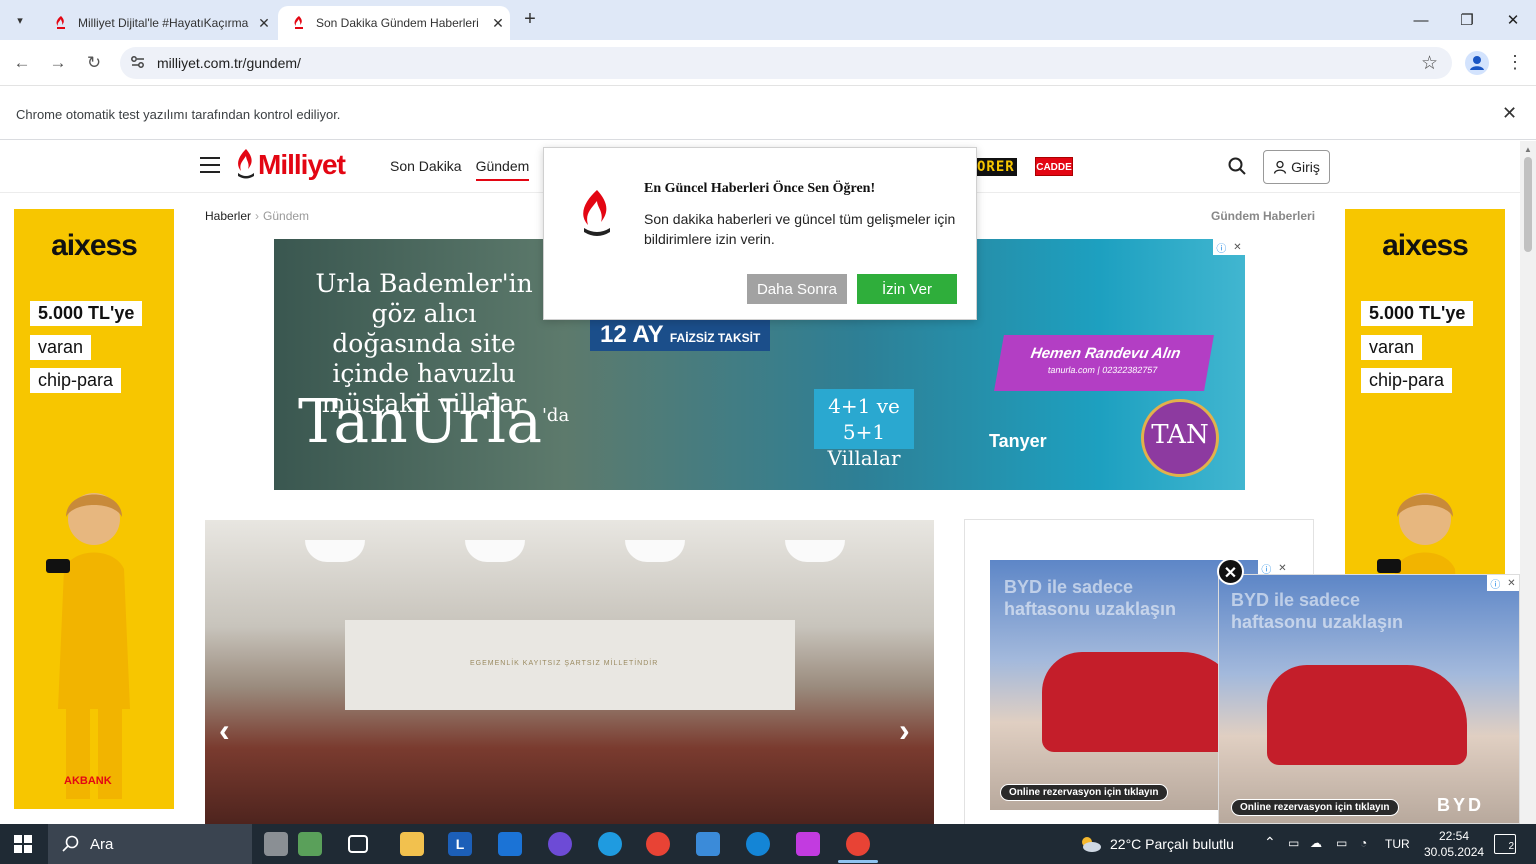 The width and height of the screenshot is (1536, 864). What do you see at coordinates (1454, 852) in the screenshot?
I see `clock-date: 30.05.2024` at bounding box center [1454, 852].